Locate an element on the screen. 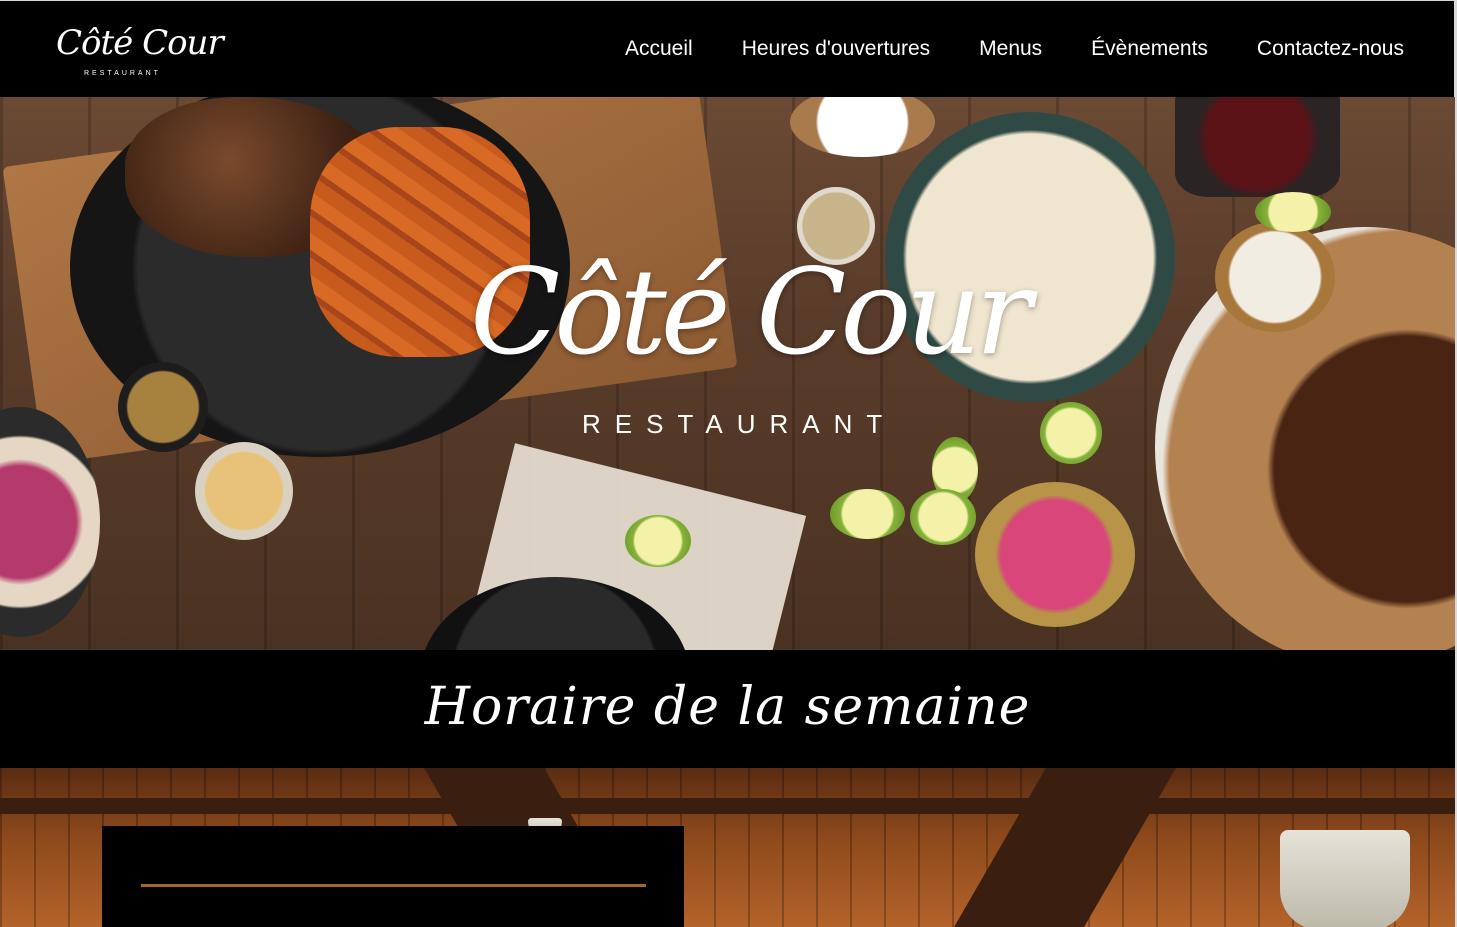  section-title: Horaire de la semaine is located at coordinates (727, 707).